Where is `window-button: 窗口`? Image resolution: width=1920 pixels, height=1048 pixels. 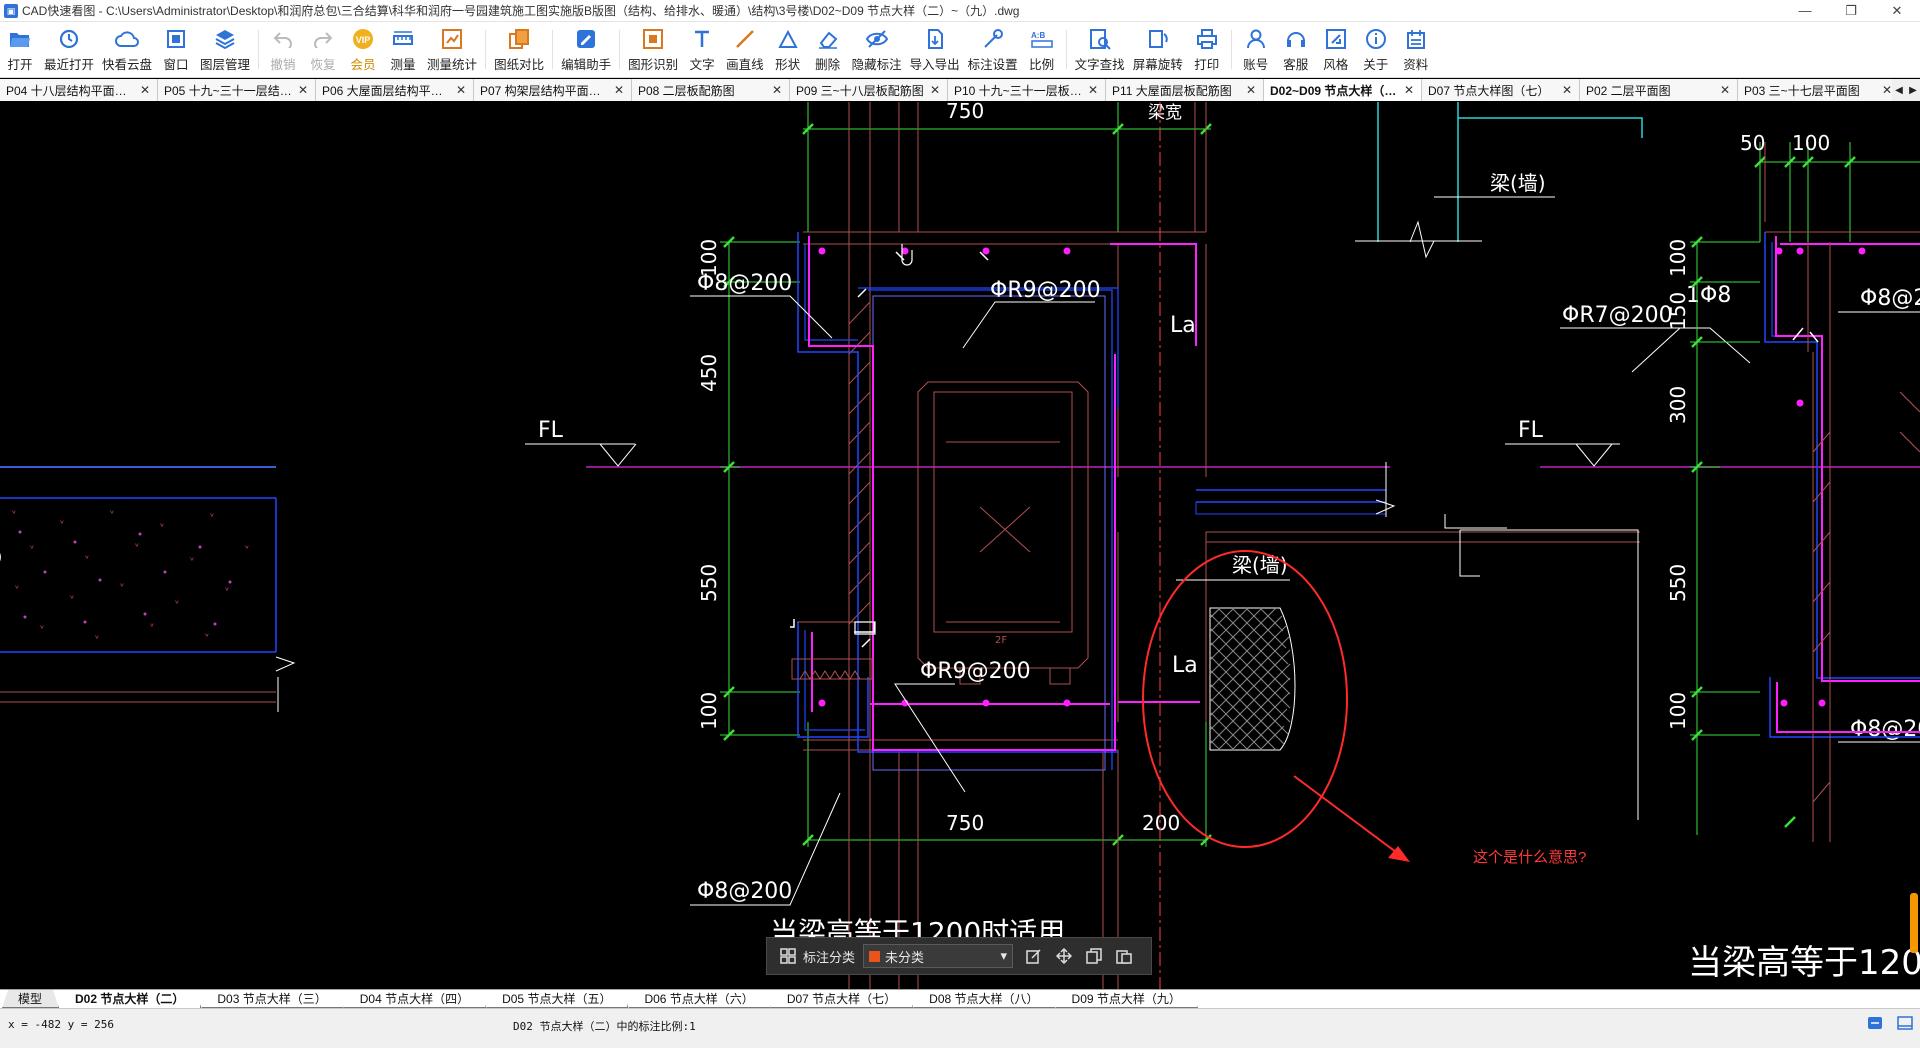 window-button: 窗口 is located at coordinates (176, 49).